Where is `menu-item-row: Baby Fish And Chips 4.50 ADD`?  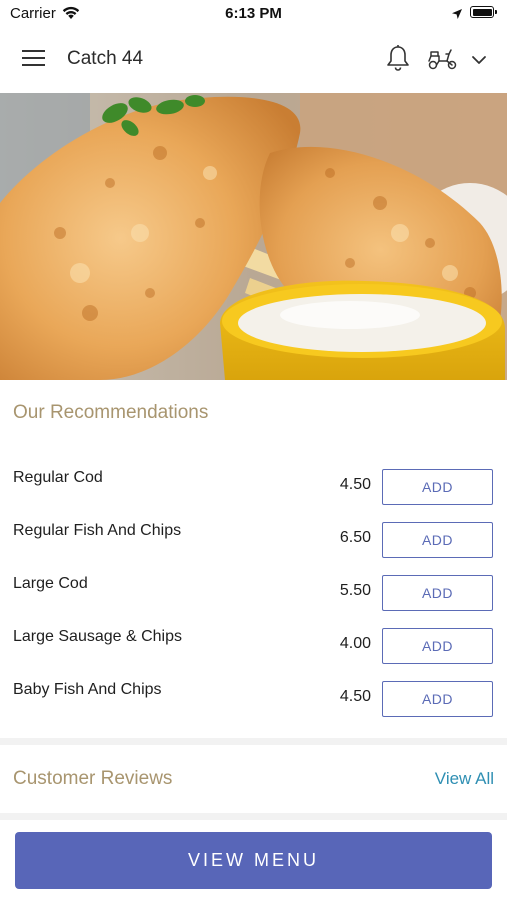
menu-item-row: Baby Fish And Chips 4.50 ADD is located at coordinates (253, 707).